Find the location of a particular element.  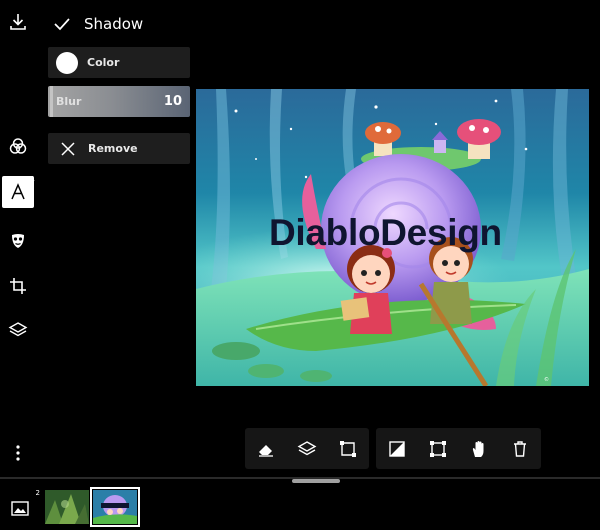

check-icon is located at coordinates (62, 24).